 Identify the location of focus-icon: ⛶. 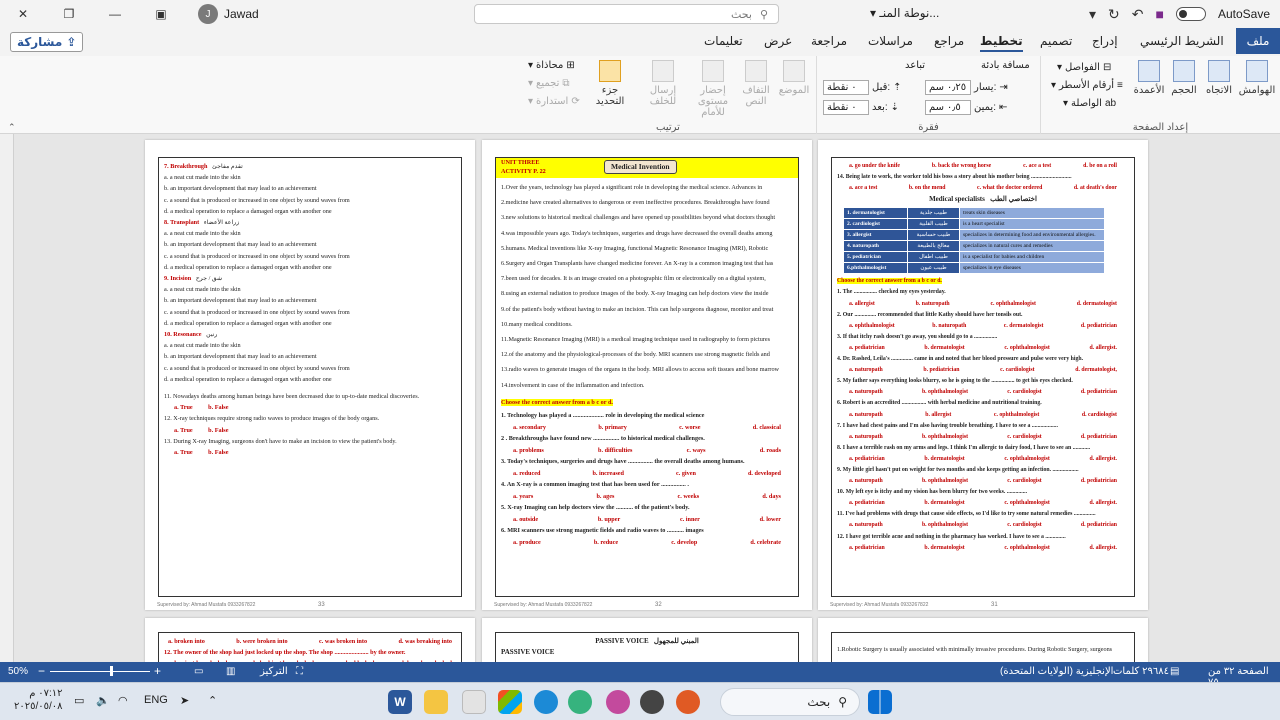
(299, 671).